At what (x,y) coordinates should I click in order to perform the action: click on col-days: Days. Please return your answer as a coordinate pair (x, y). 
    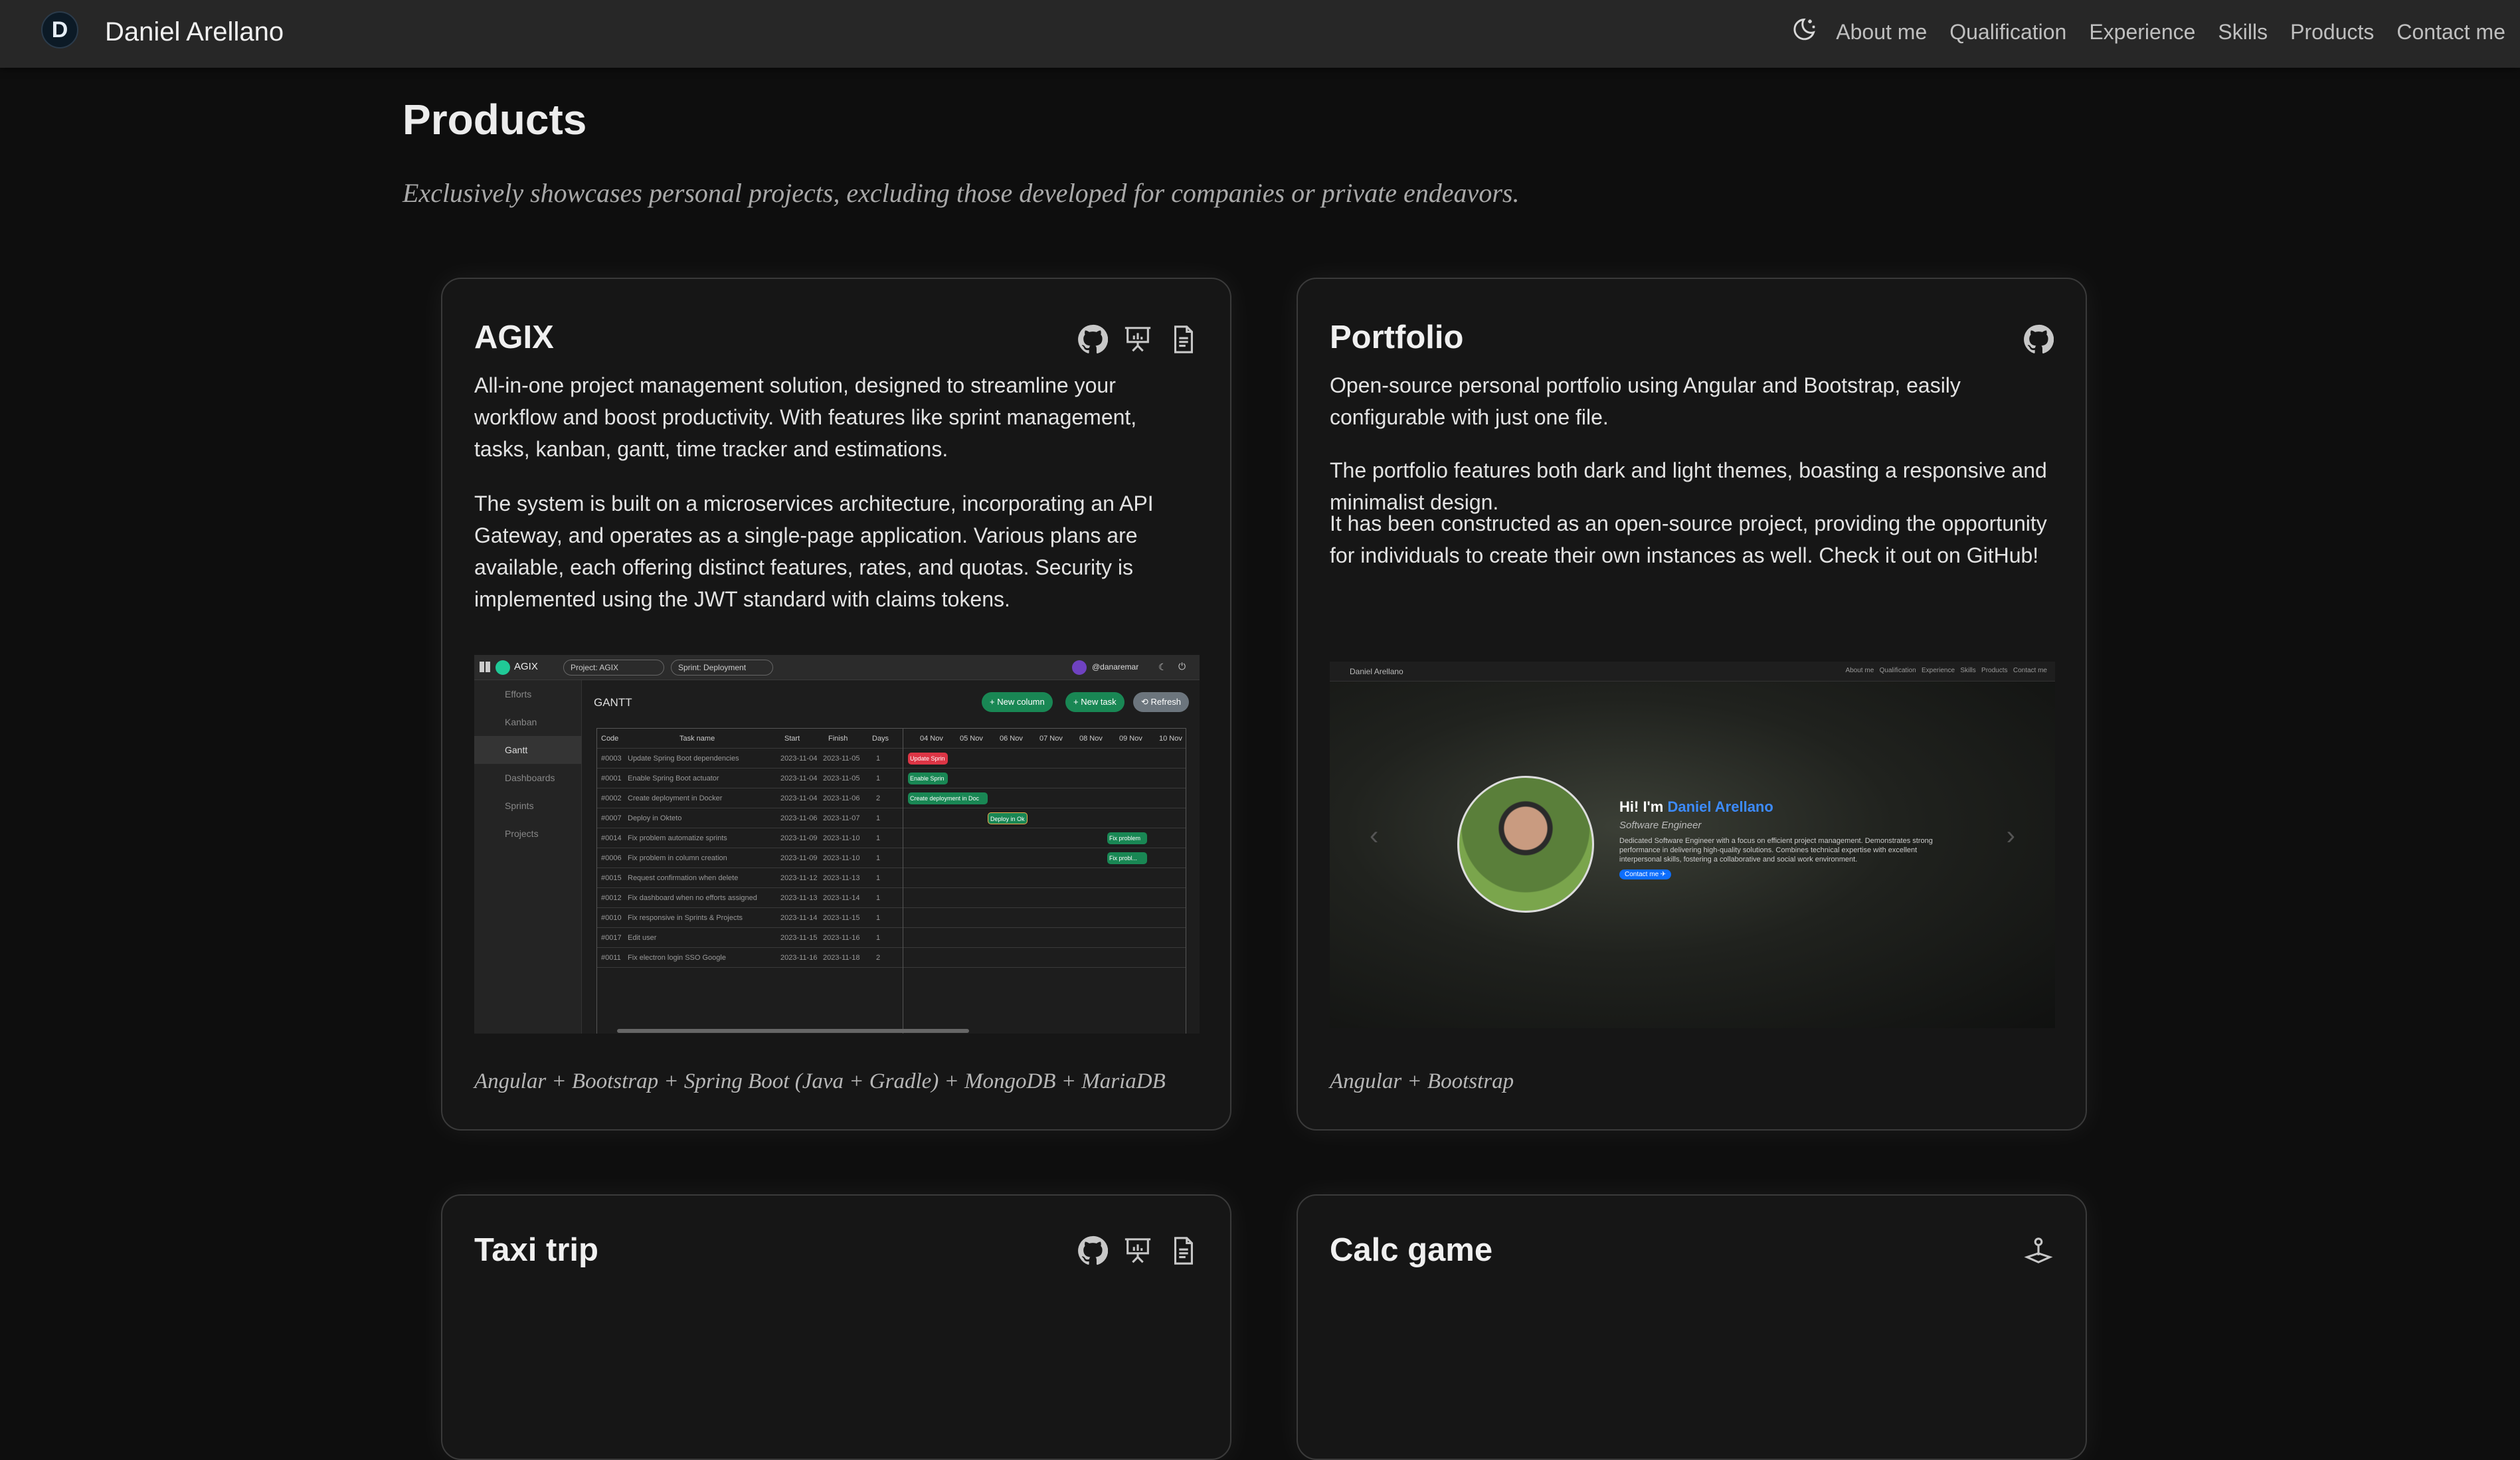
    Looking at the image, I should click on (880, 739).